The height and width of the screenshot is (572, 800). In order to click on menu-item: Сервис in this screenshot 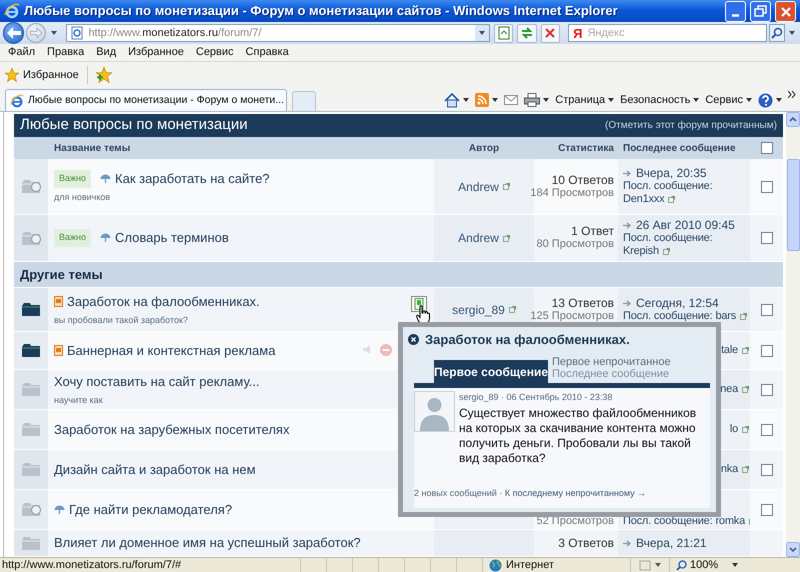, I will do `click(215, 52)`.